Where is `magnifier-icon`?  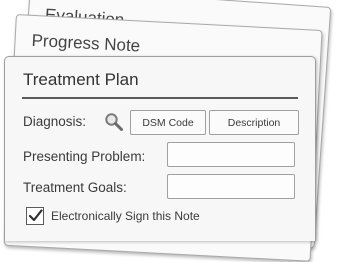 magnifier-icon is located at coordinates (114, 122).